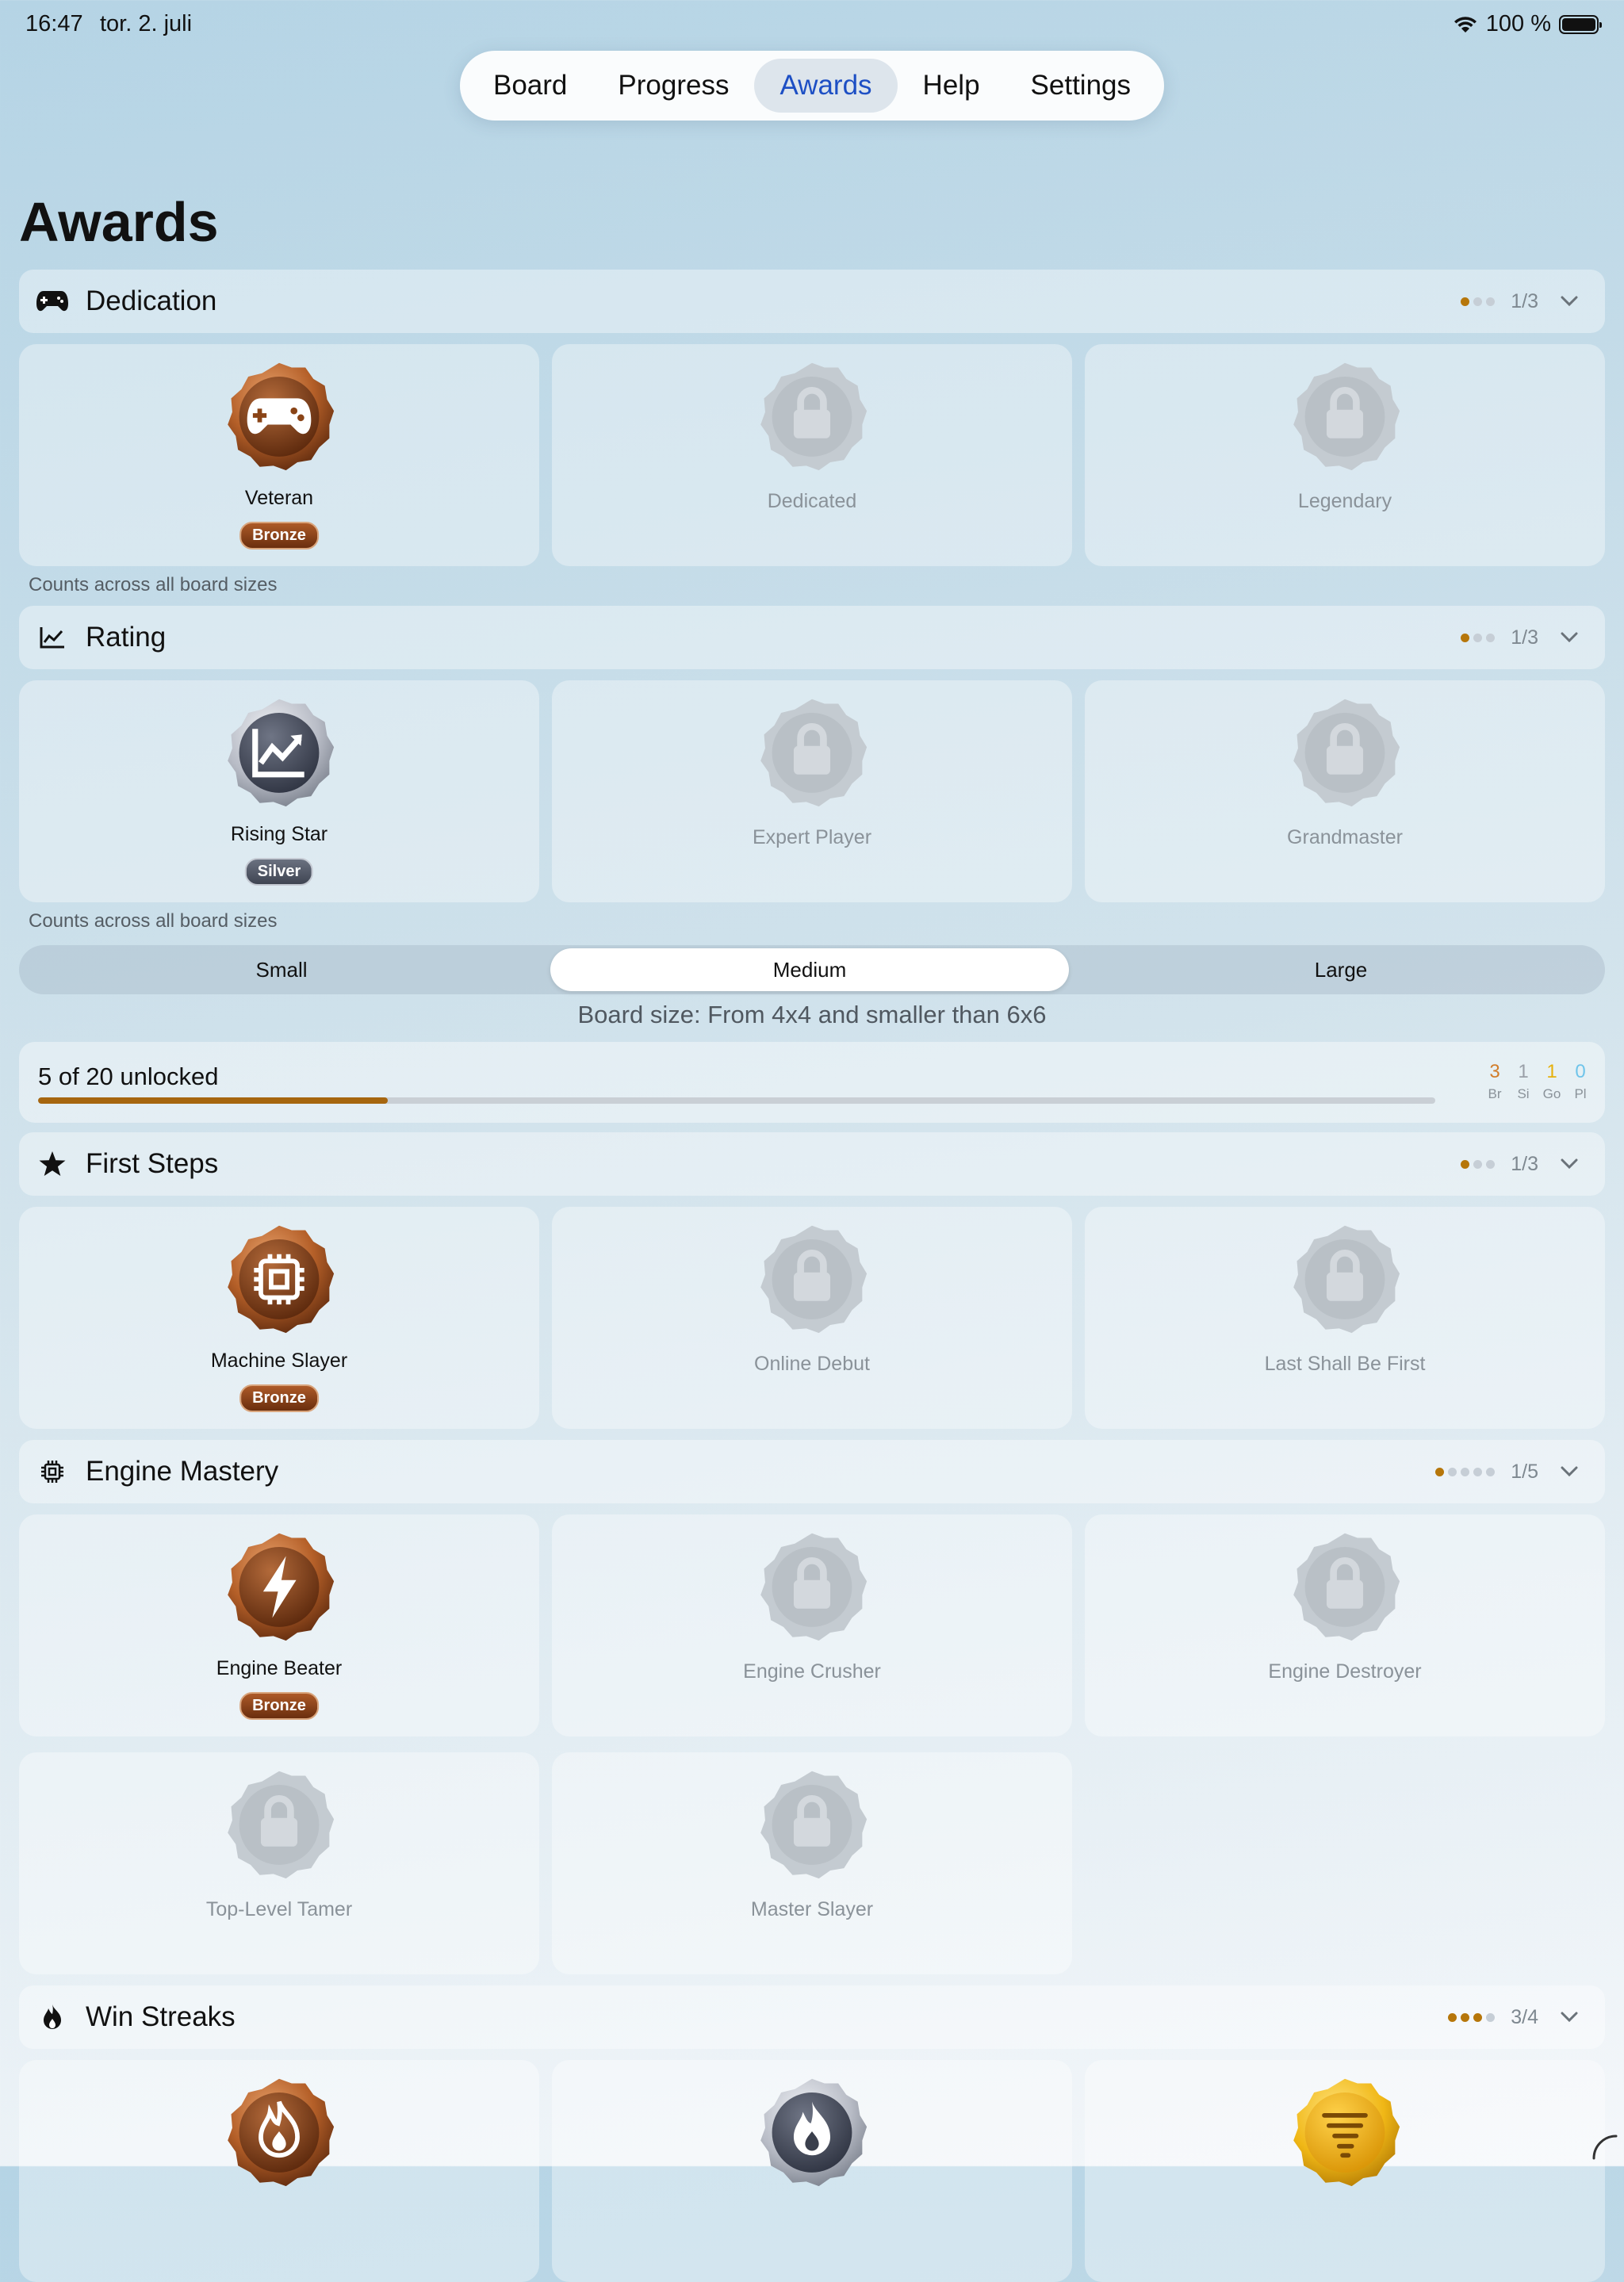 The width and height of the screenshot is (1624, 2282). What do you see at coordinates (52, 637) in the screenshot?
I see `chart-icon` at bounding box center [52, 637].